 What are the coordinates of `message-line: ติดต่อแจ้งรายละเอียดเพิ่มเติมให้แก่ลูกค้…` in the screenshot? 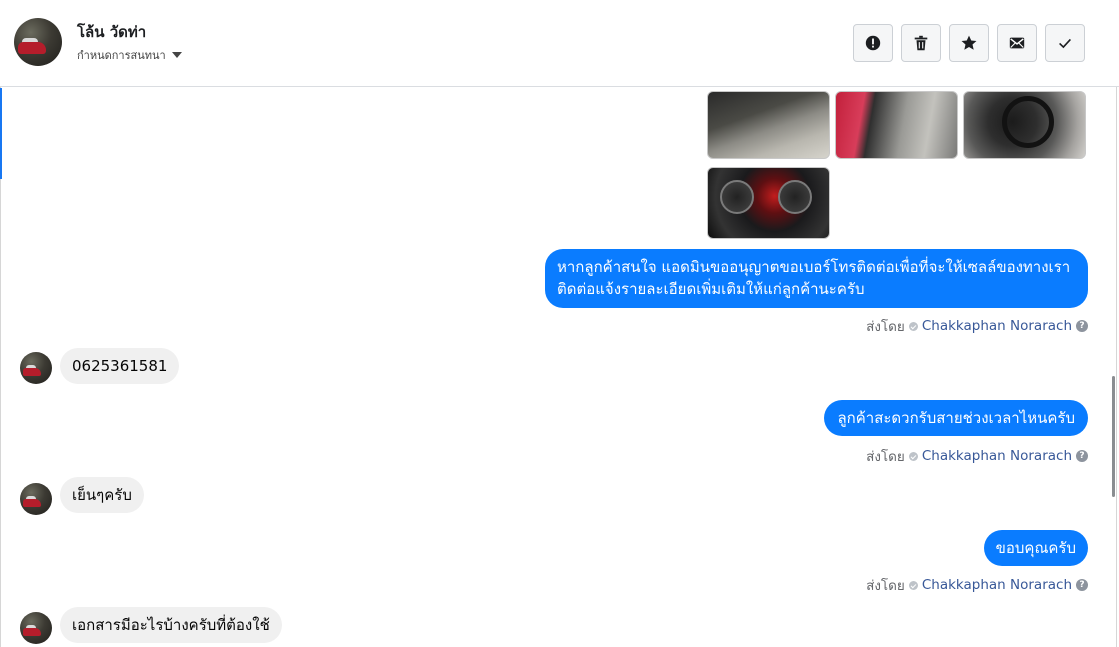 It's located at (711, 289).